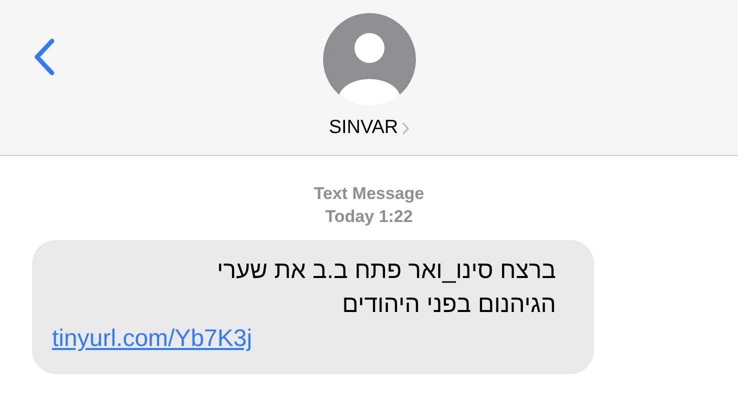  Describe the element at coordinates (386, 288) in the screenshot. I see `message-text: ברצח סינו_ואר פתח ב.ב את שערי הגיהנום בפני היהודים` at that location.